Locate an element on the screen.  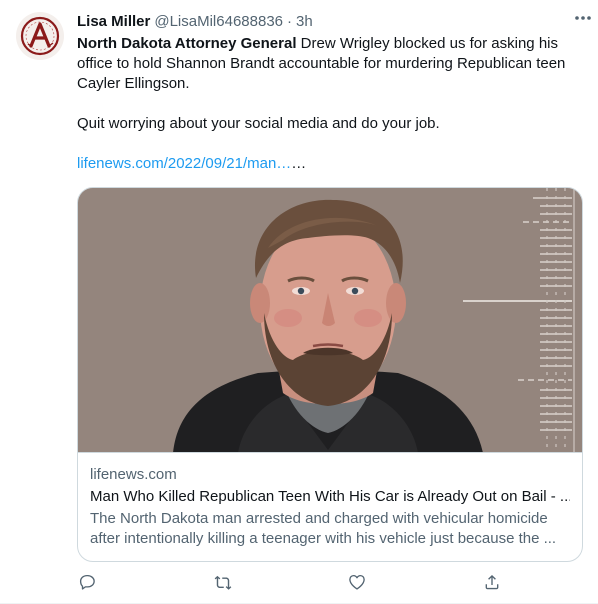
tweet-header: Lisa Miller @LisaMil64688836 · 3h is located at coordinates (331, 22).